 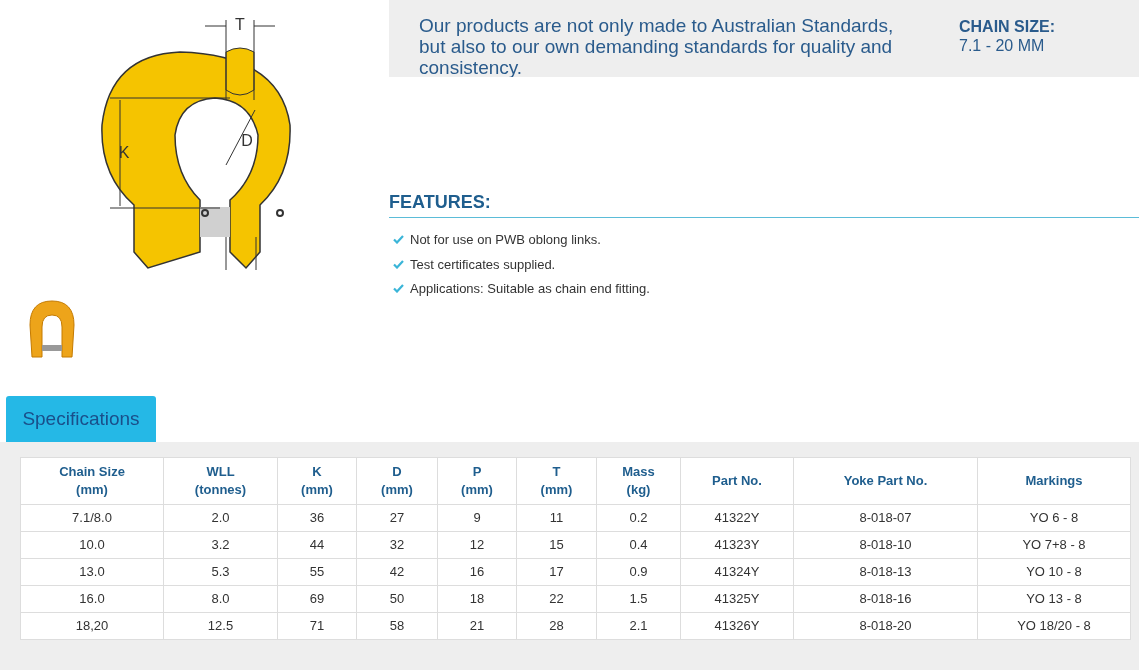 I want to click on feature-text: Not for use on PWB oblong links., so click(x=505, y=240).